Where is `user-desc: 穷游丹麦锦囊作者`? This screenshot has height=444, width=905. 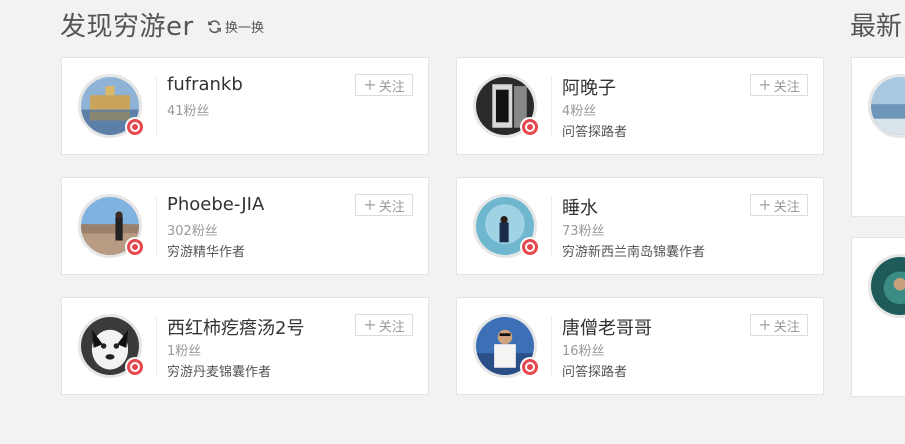
user-desc: 穷游丹麦锦囊作者 is located at coordinates (219, 372).